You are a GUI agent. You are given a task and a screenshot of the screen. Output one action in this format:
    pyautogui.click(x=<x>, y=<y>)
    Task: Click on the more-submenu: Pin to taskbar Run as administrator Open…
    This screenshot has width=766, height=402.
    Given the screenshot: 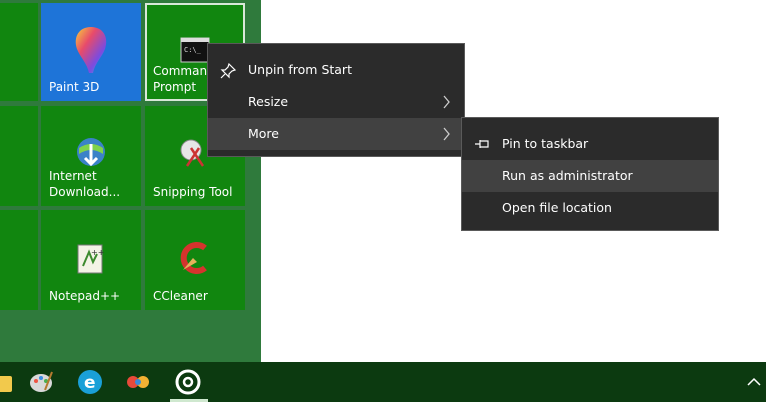 What is the action you would take?
    pyautogui.click(x=590, y=174)
    